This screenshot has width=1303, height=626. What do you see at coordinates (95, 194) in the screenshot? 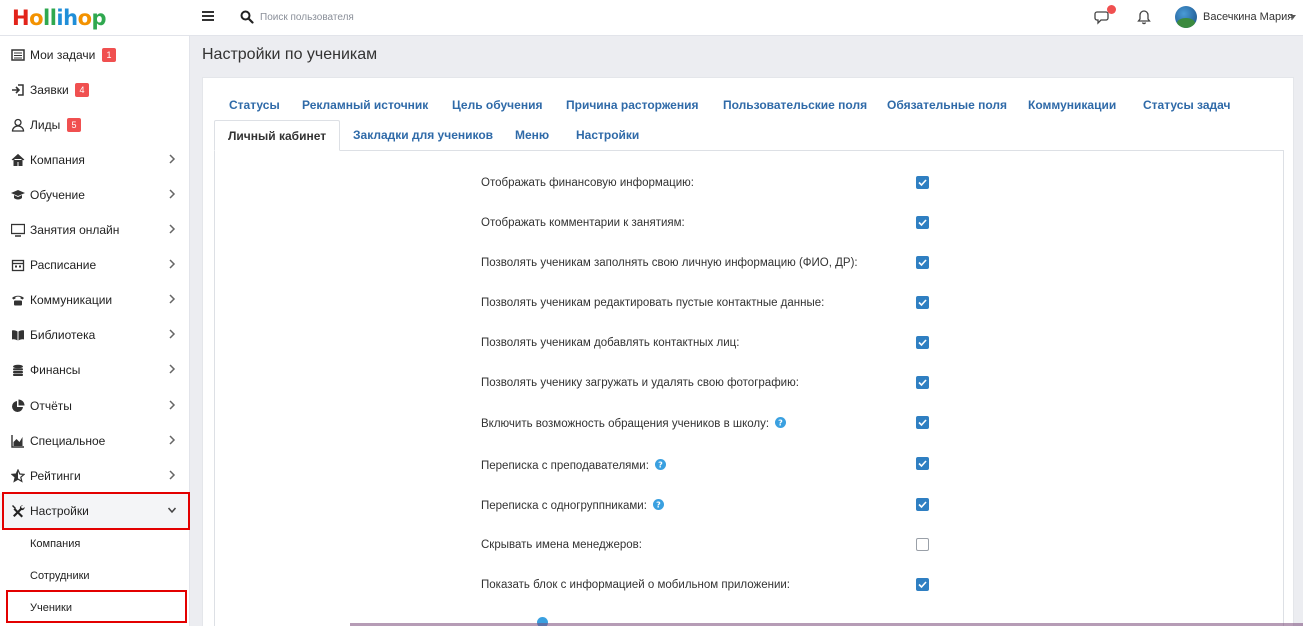
I see `sidebar-item-education: Обучение` at bounding box center [95, 194].